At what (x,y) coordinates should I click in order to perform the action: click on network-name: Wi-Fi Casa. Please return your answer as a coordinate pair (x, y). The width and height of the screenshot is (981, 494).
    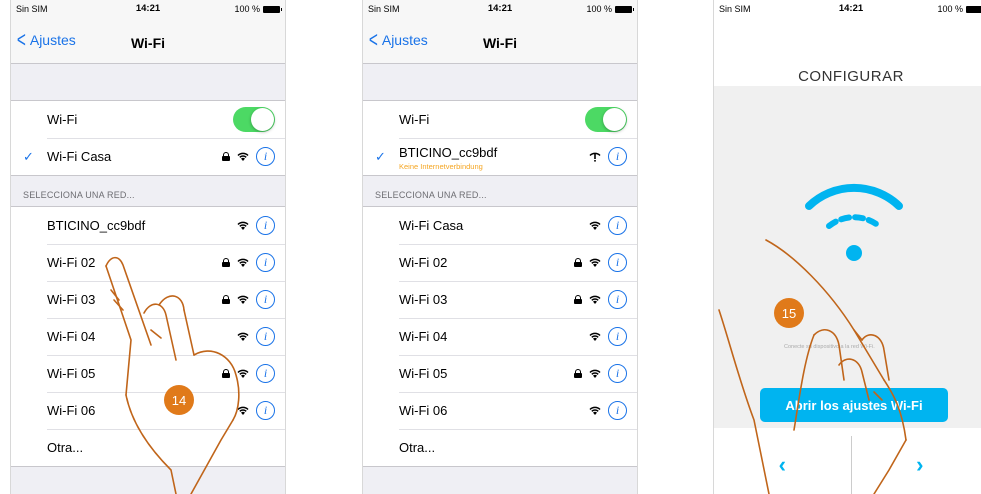
    Looking at the image, I should click on (431, 225).